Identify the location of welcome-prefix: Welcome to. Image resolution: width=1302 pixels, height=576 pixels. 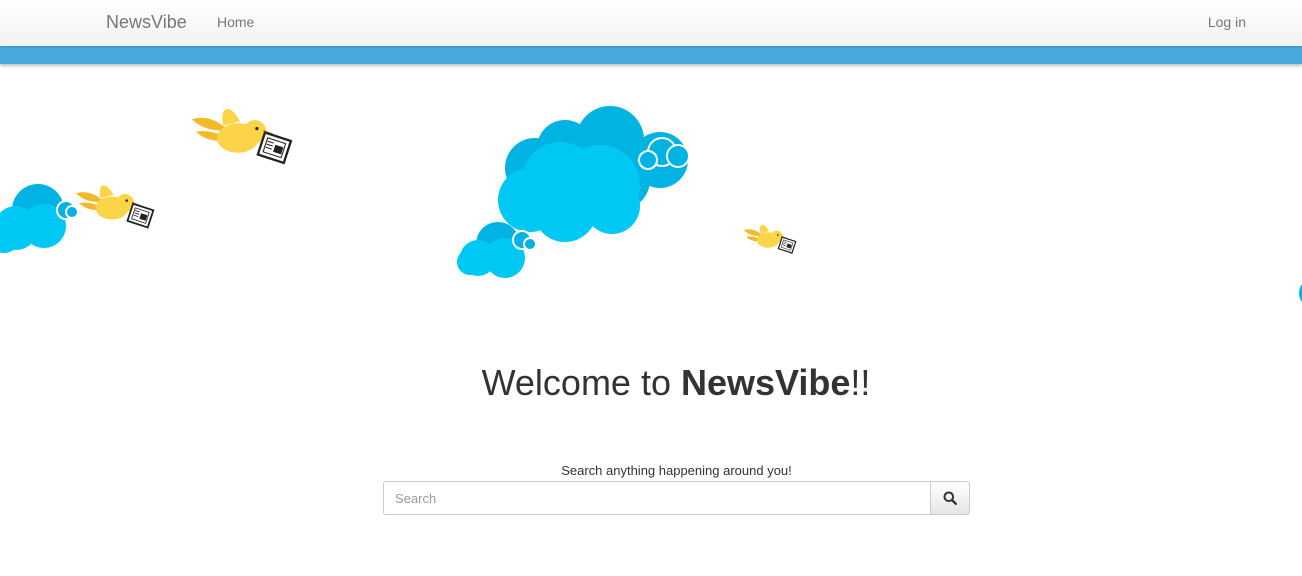
(581, 382).